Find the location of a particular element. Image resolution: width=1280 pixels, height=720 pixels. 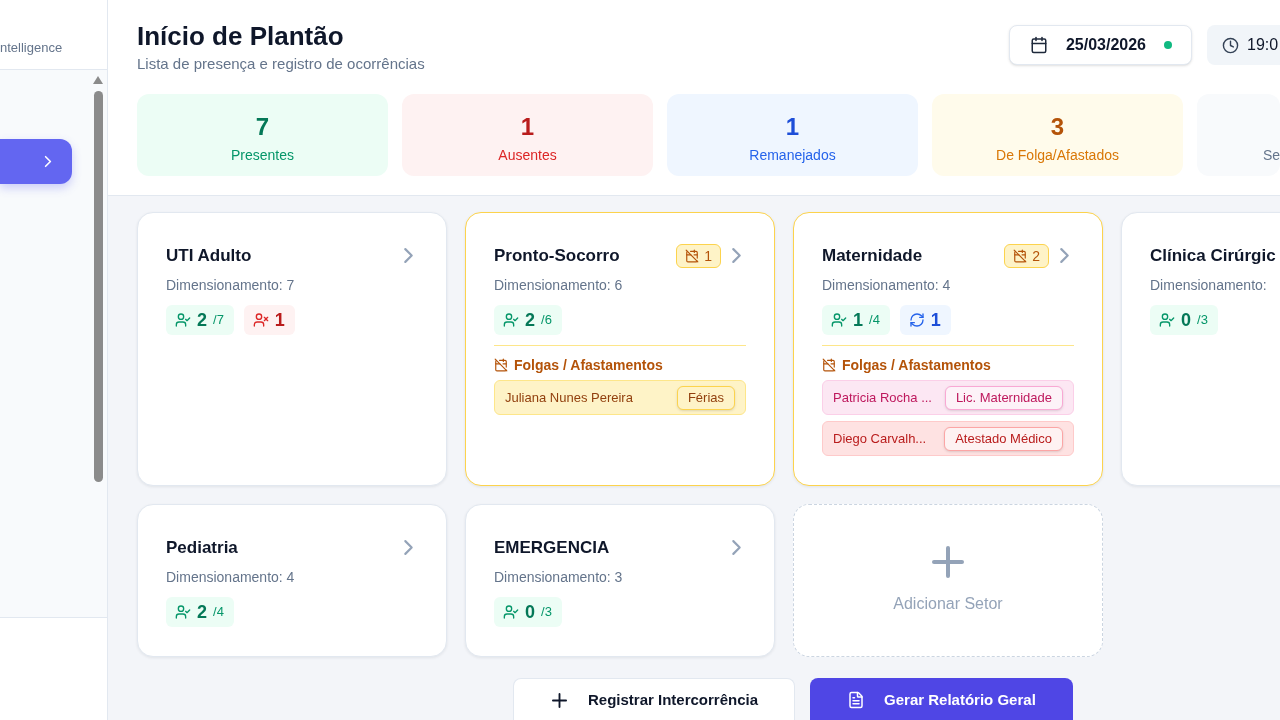

date-picker-button: 25/03/2026 is located at coordinates (1100, 45).